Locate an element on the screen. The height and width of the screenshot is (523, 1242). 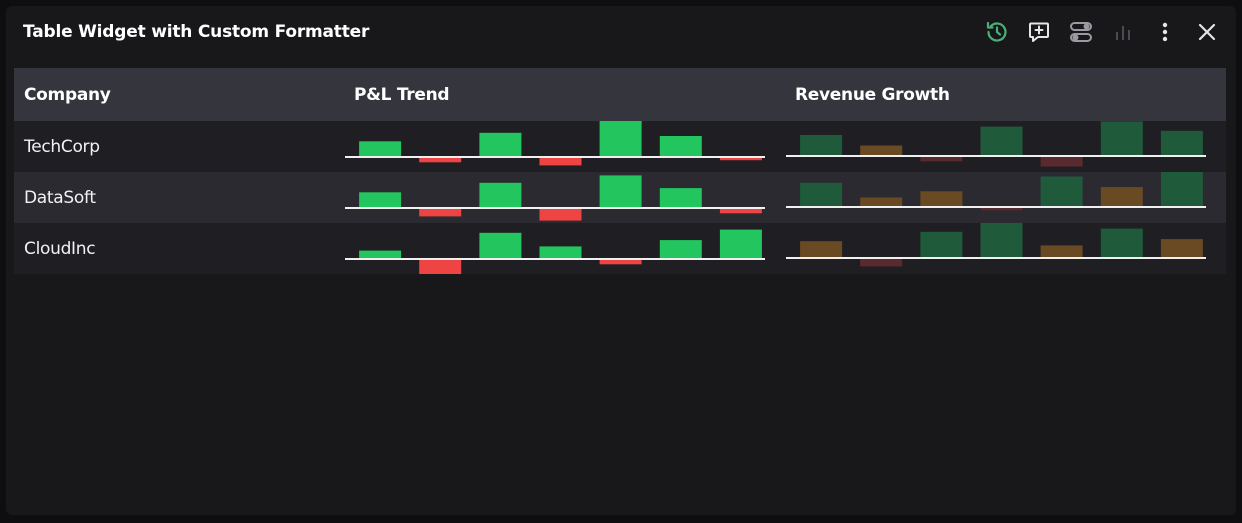
settings-toggles-icon is located at coordinates (1081, 32).